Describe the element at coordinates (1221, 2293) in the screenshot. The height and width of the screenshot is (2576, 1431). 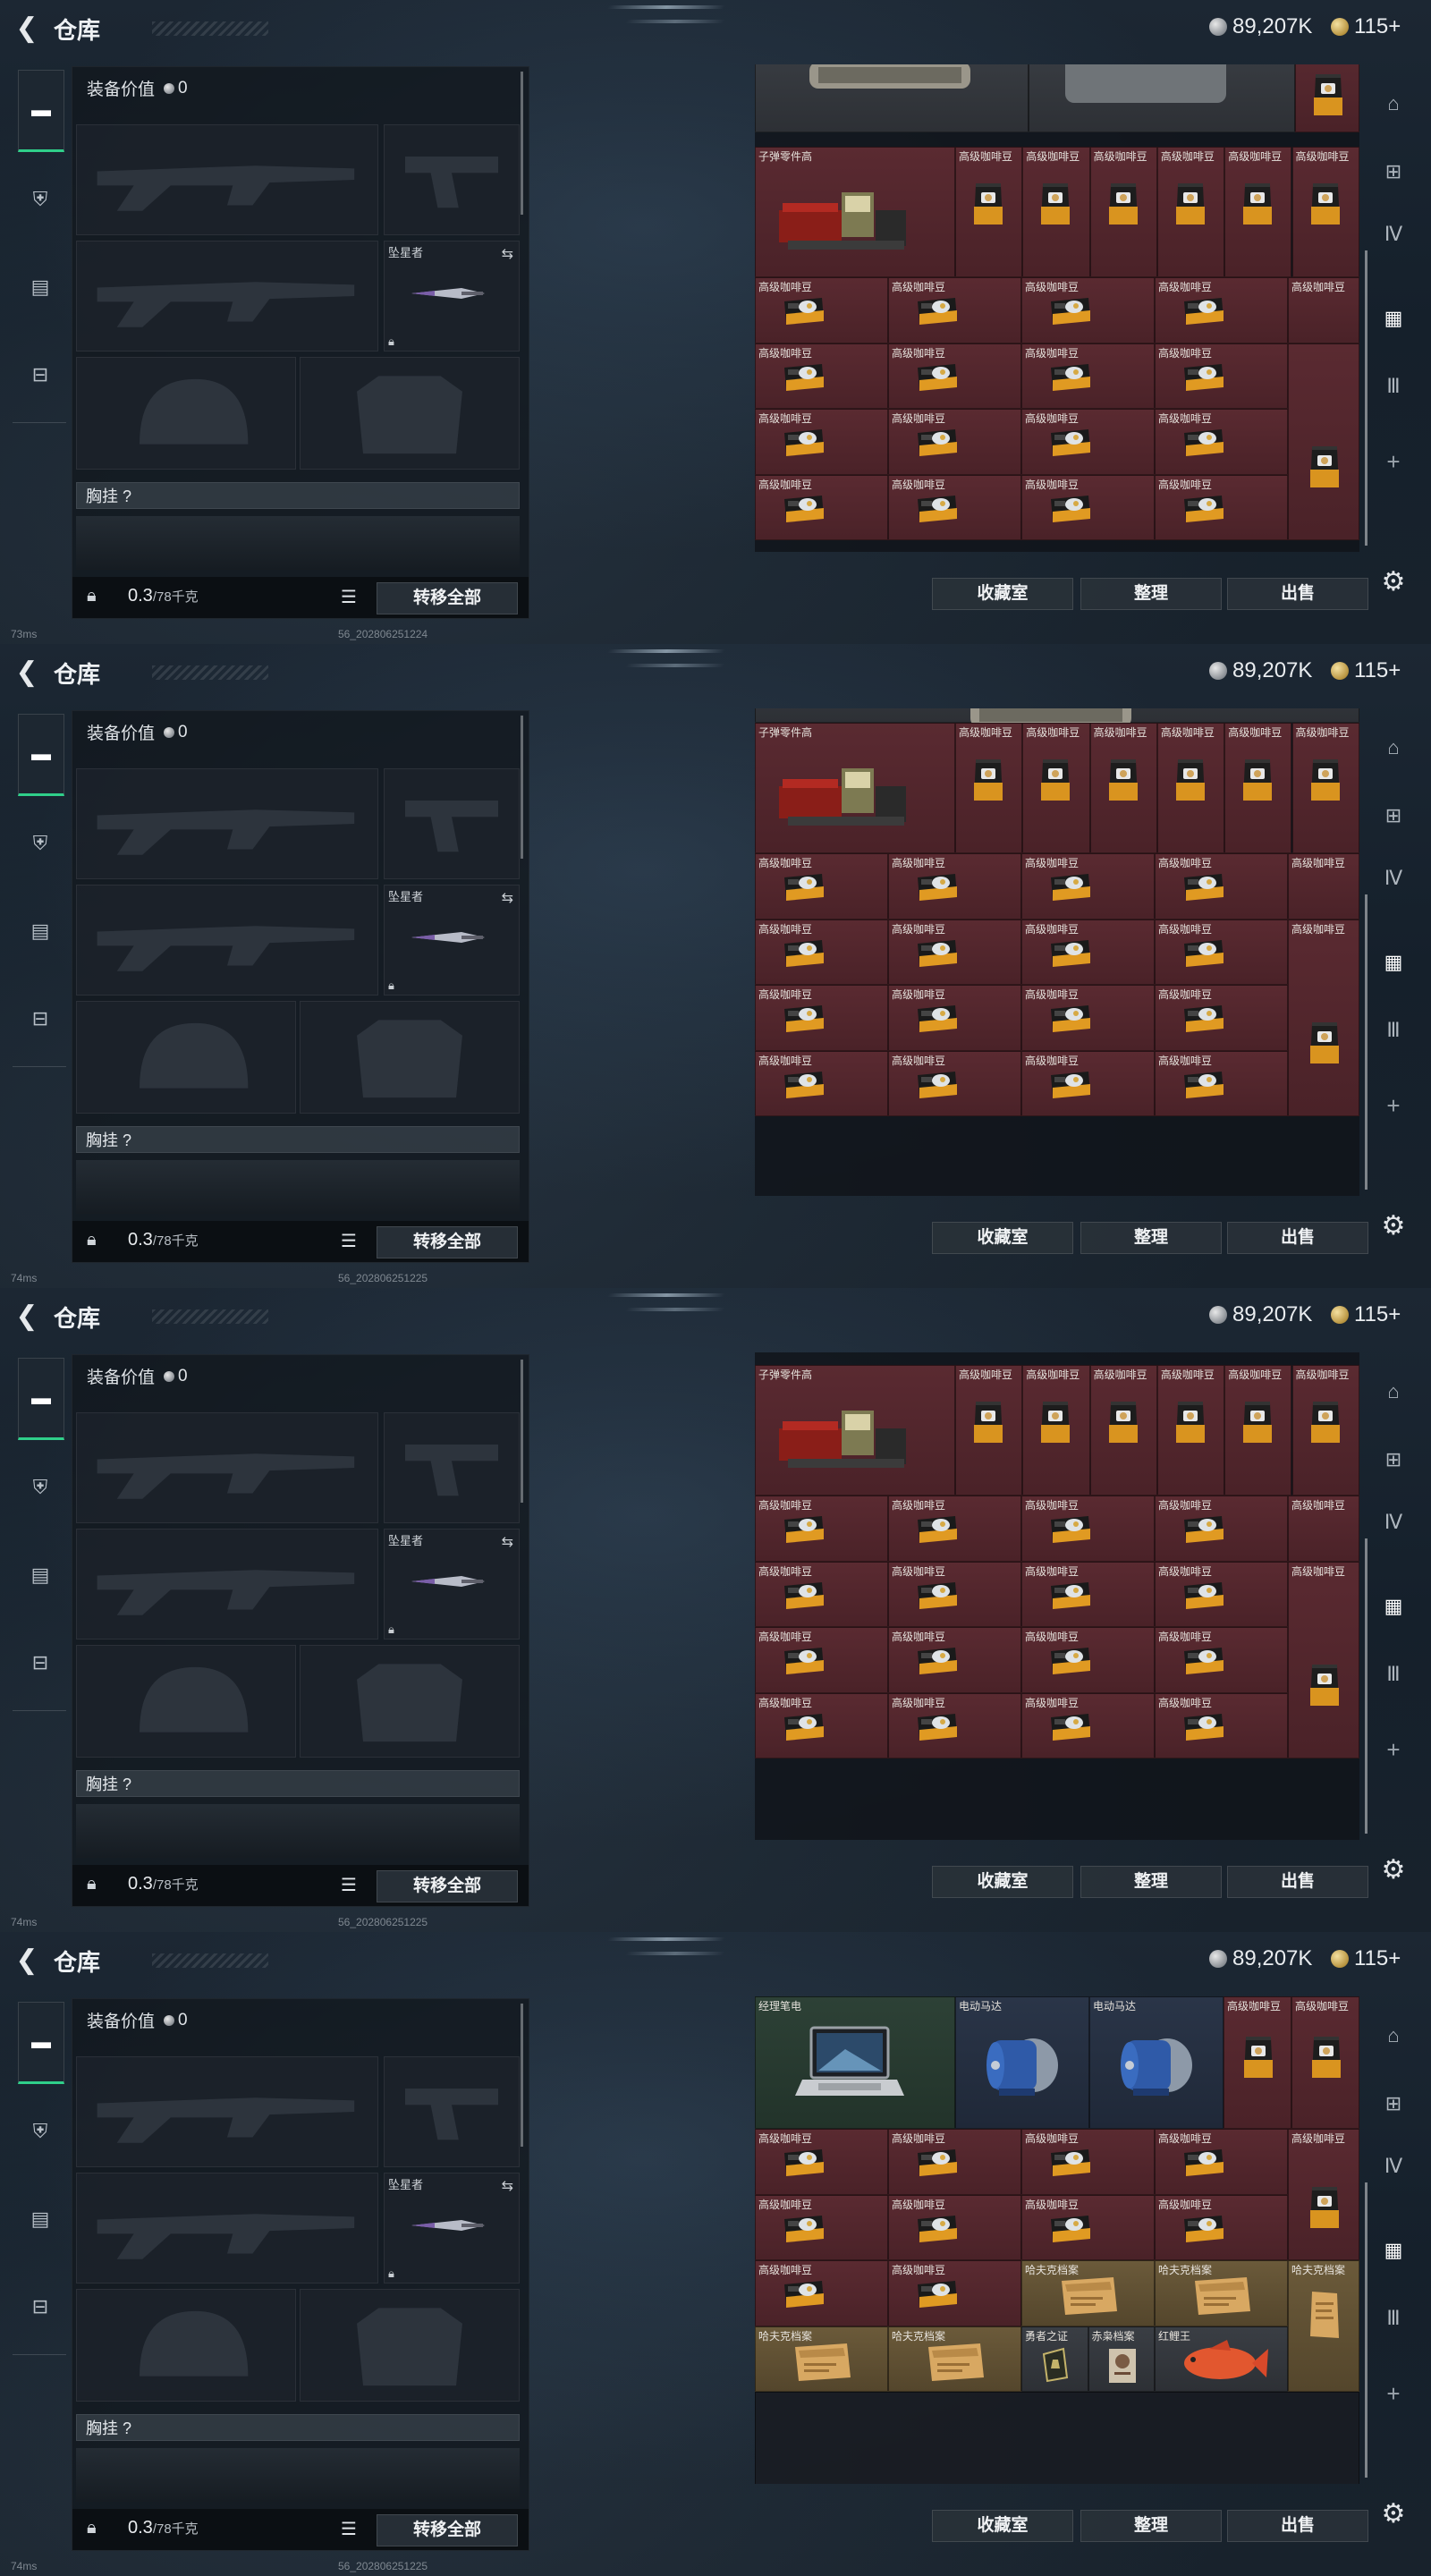
I see `storage-item: 哈夫克档案` at that location.